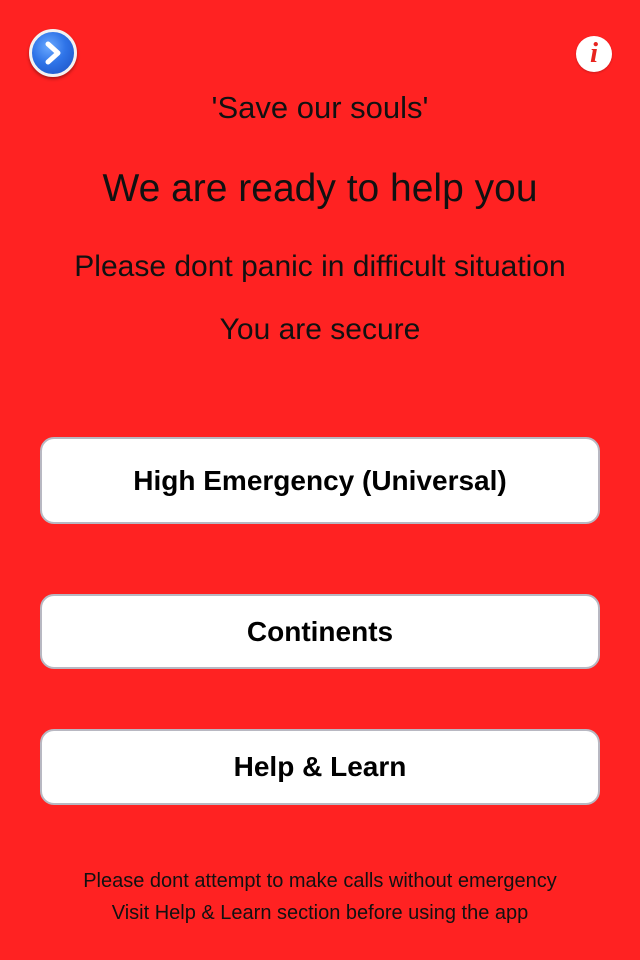 The width and height of the screenshot is (640, 960). I want to click on info-button: i, so click(594, 54).